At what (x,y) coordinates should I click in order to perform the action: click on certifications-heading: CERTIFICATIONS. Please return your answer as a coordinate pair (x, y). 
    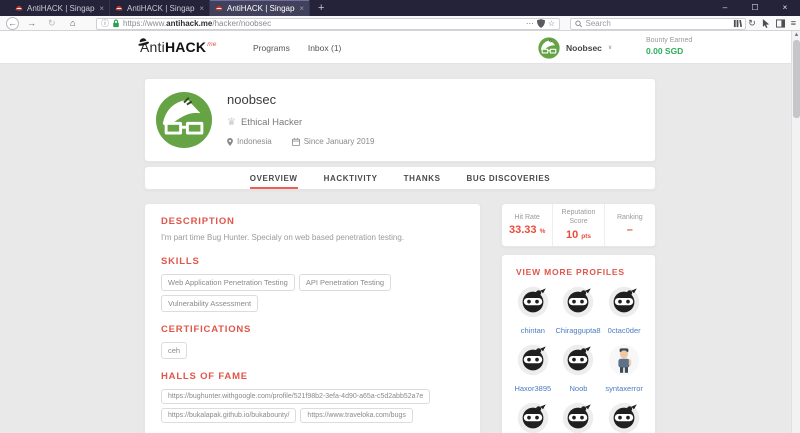
    Looking at the image, I should click on (206, 329).